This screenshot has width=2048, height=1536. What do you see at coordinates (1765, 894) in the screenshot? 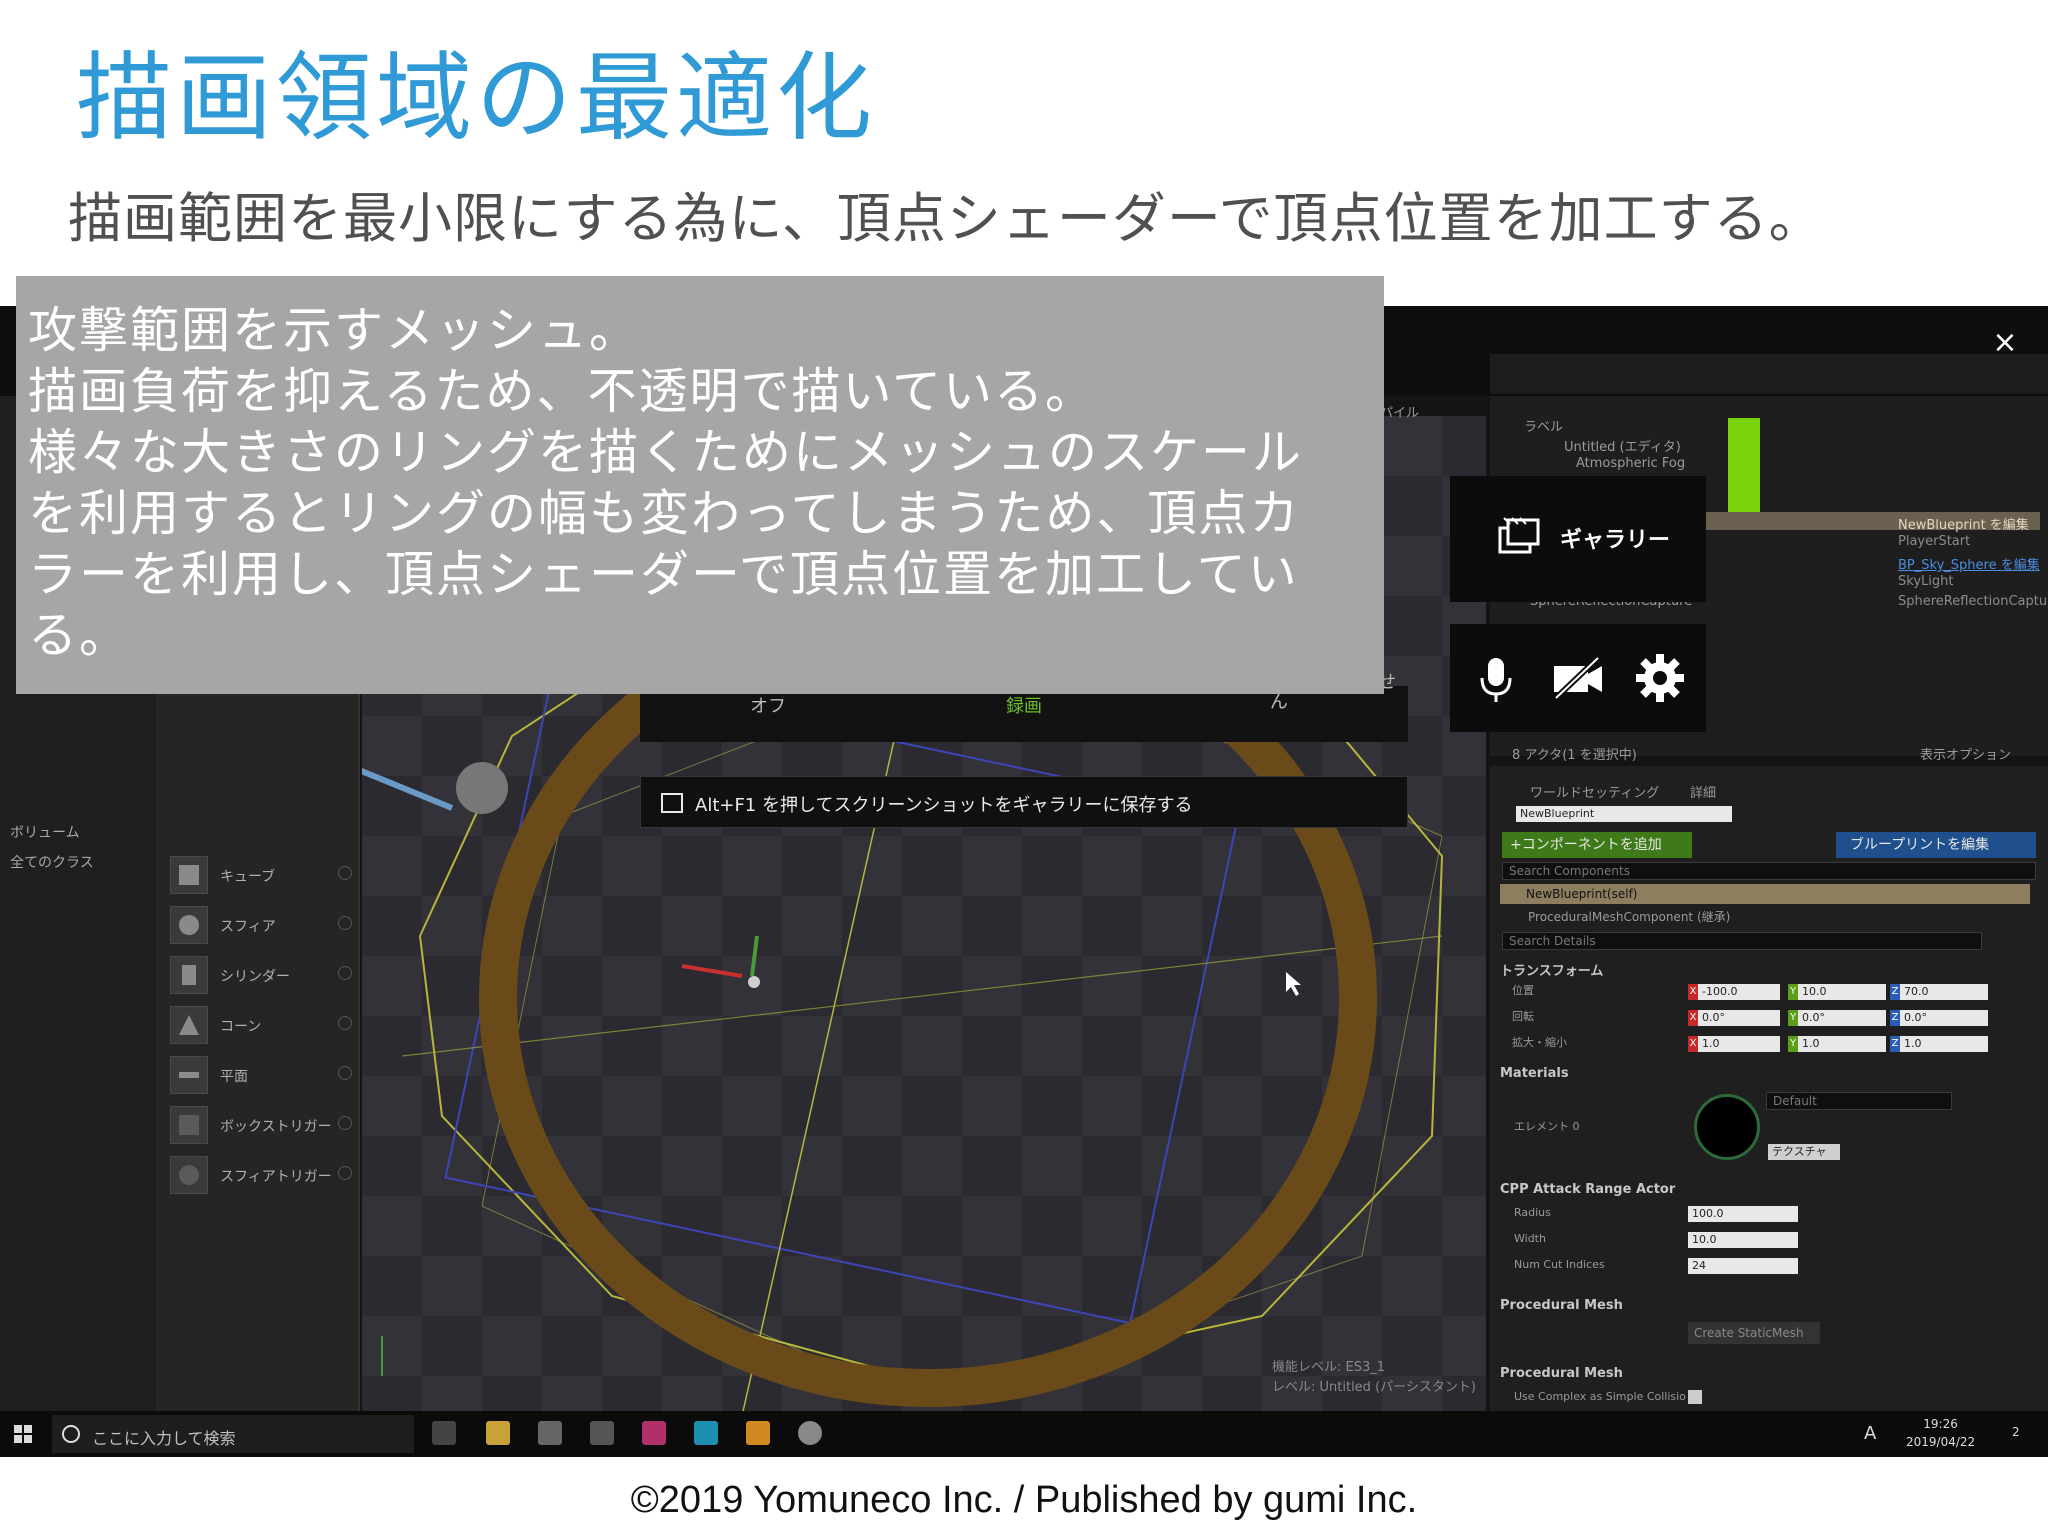
I see `component-self-row: NewBlueprint(self)` at bounding box center [1765, 894].